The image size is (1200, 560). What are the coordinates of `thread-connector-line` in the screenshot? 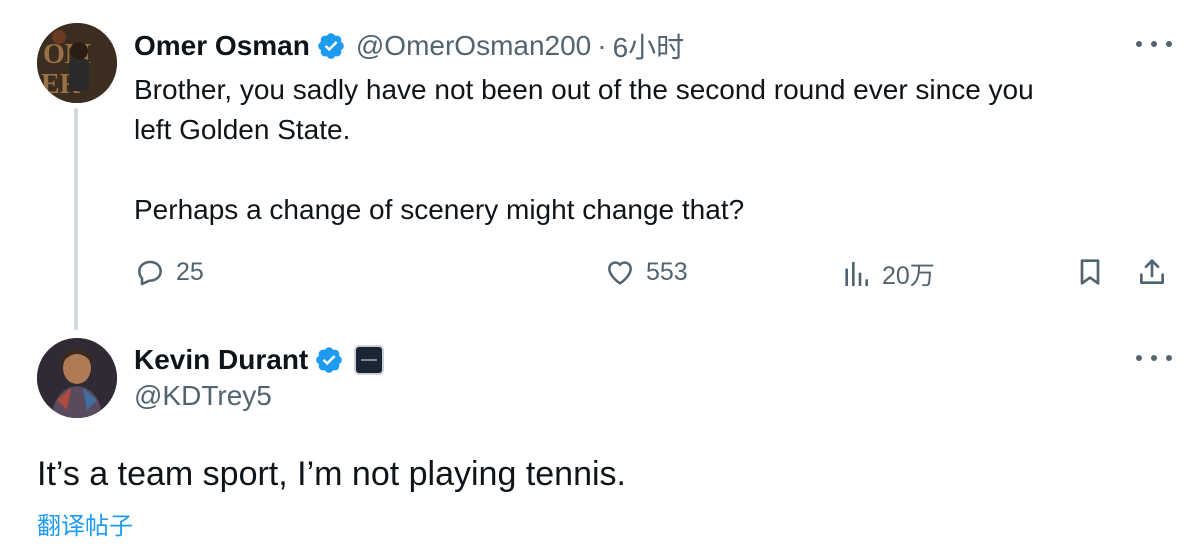 It's located at (76, 219).